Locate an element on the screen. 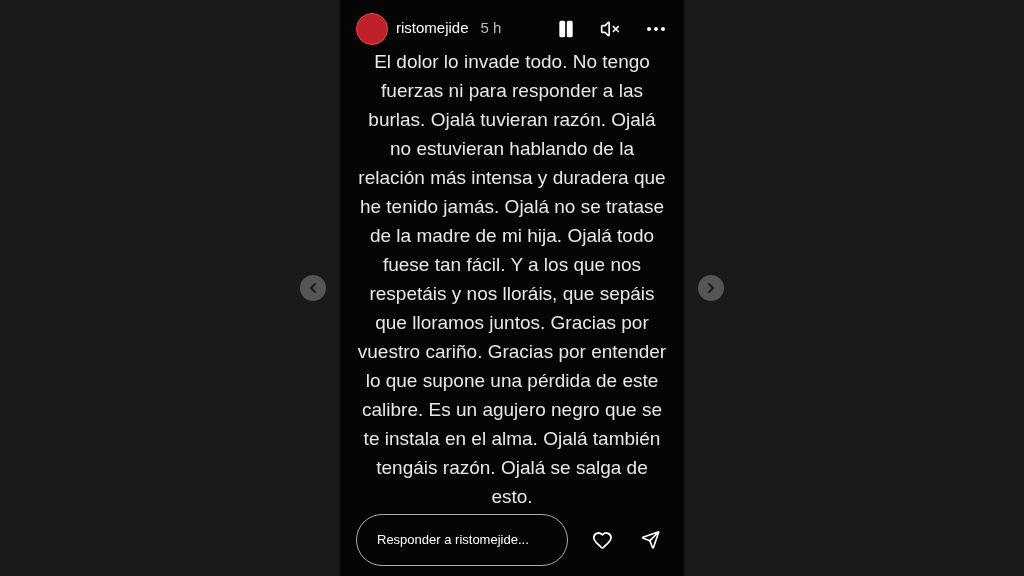  avatar is located at coordinates (372, 28).